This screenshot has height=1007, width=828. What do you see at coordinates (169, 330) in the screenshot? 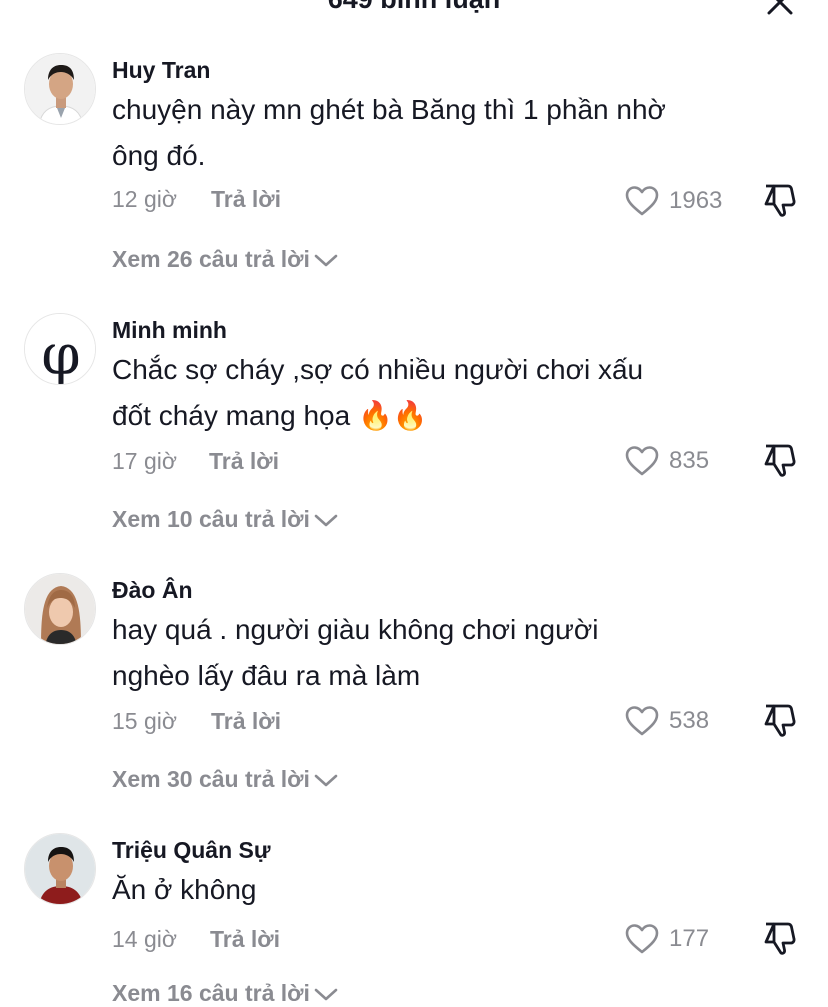
I see `comment-username: Minh minh` at bounding box center [169, 330].